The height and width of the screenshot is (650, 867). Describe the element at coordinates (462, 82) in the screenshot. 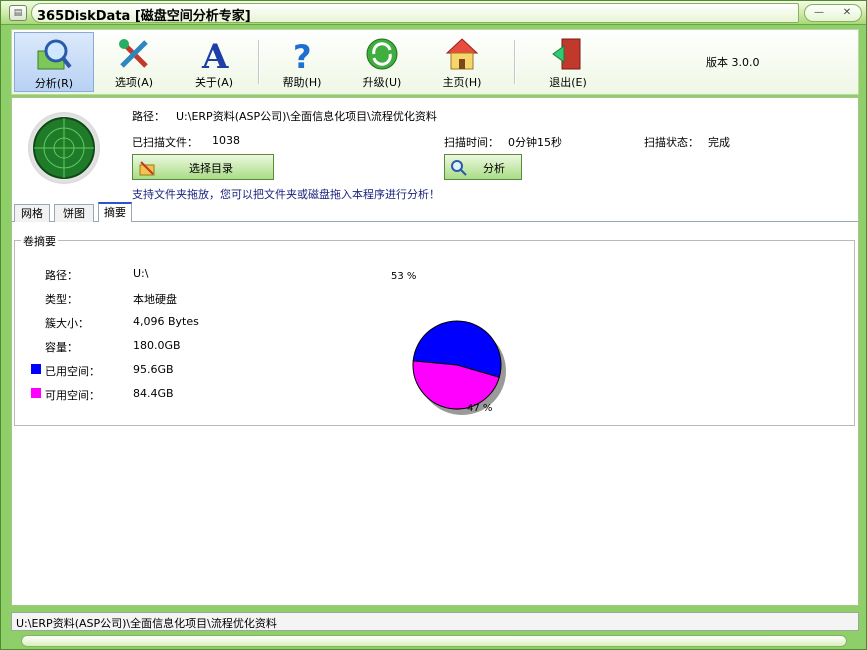

I see `toolbar-label: 主页(H)` at that location.